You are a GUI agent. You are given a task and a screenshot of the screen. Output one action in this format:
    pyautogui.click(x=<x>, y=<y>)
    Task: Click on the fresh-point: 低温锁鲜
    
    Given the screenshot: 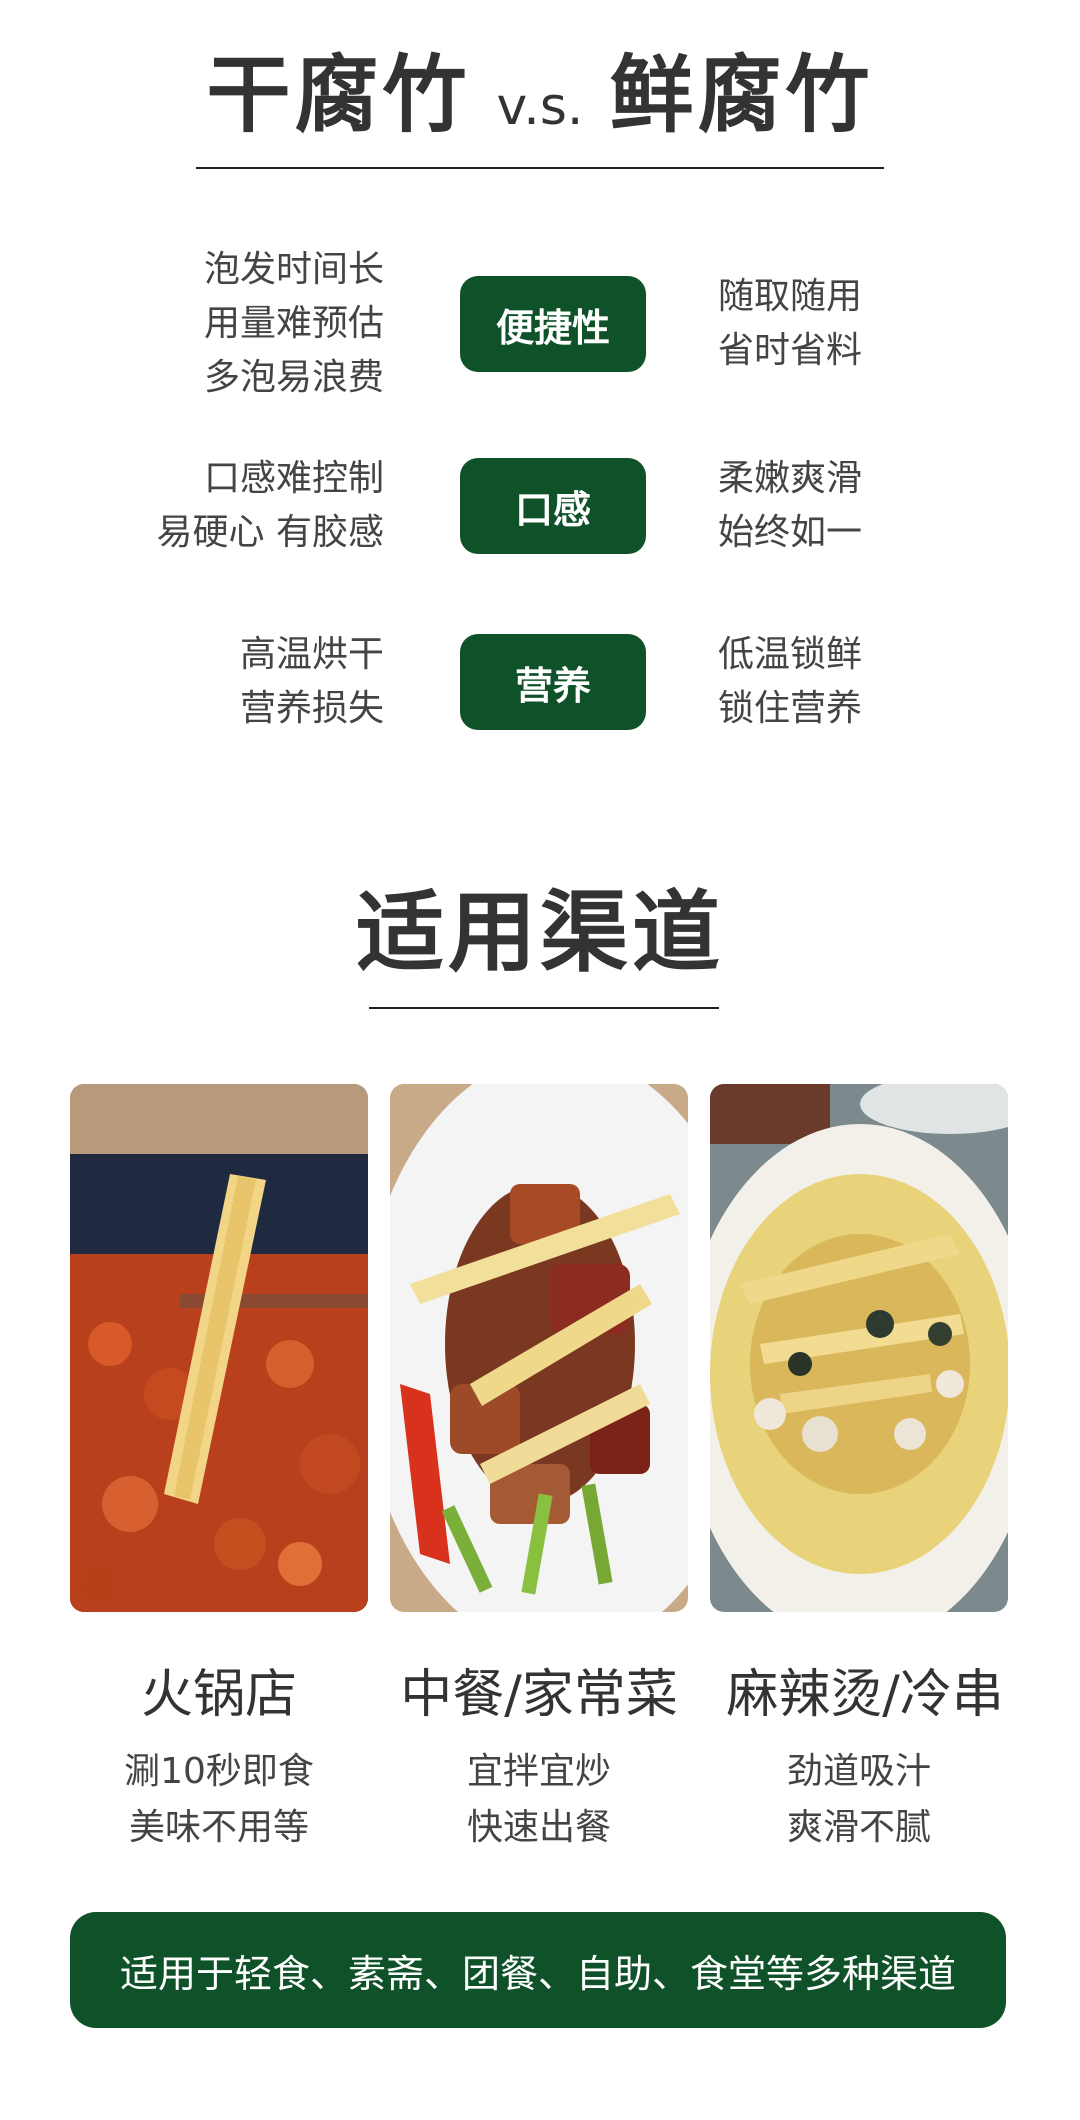 What is the action you would take?
    pyautogui.click(x=790, y=654)
    